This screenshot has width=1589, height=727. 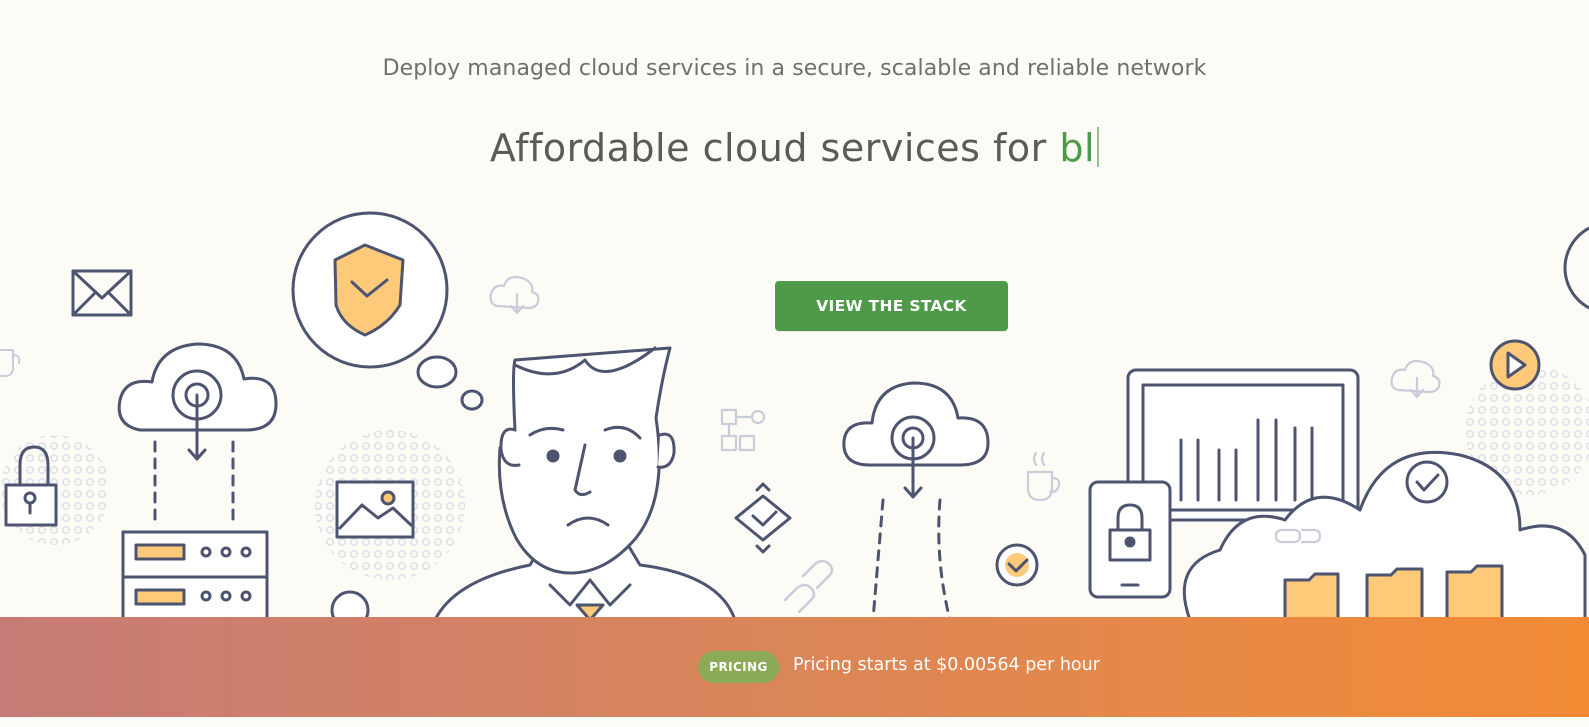 I want to click on coffee-cup-icon, so click(x=1043, y=476).